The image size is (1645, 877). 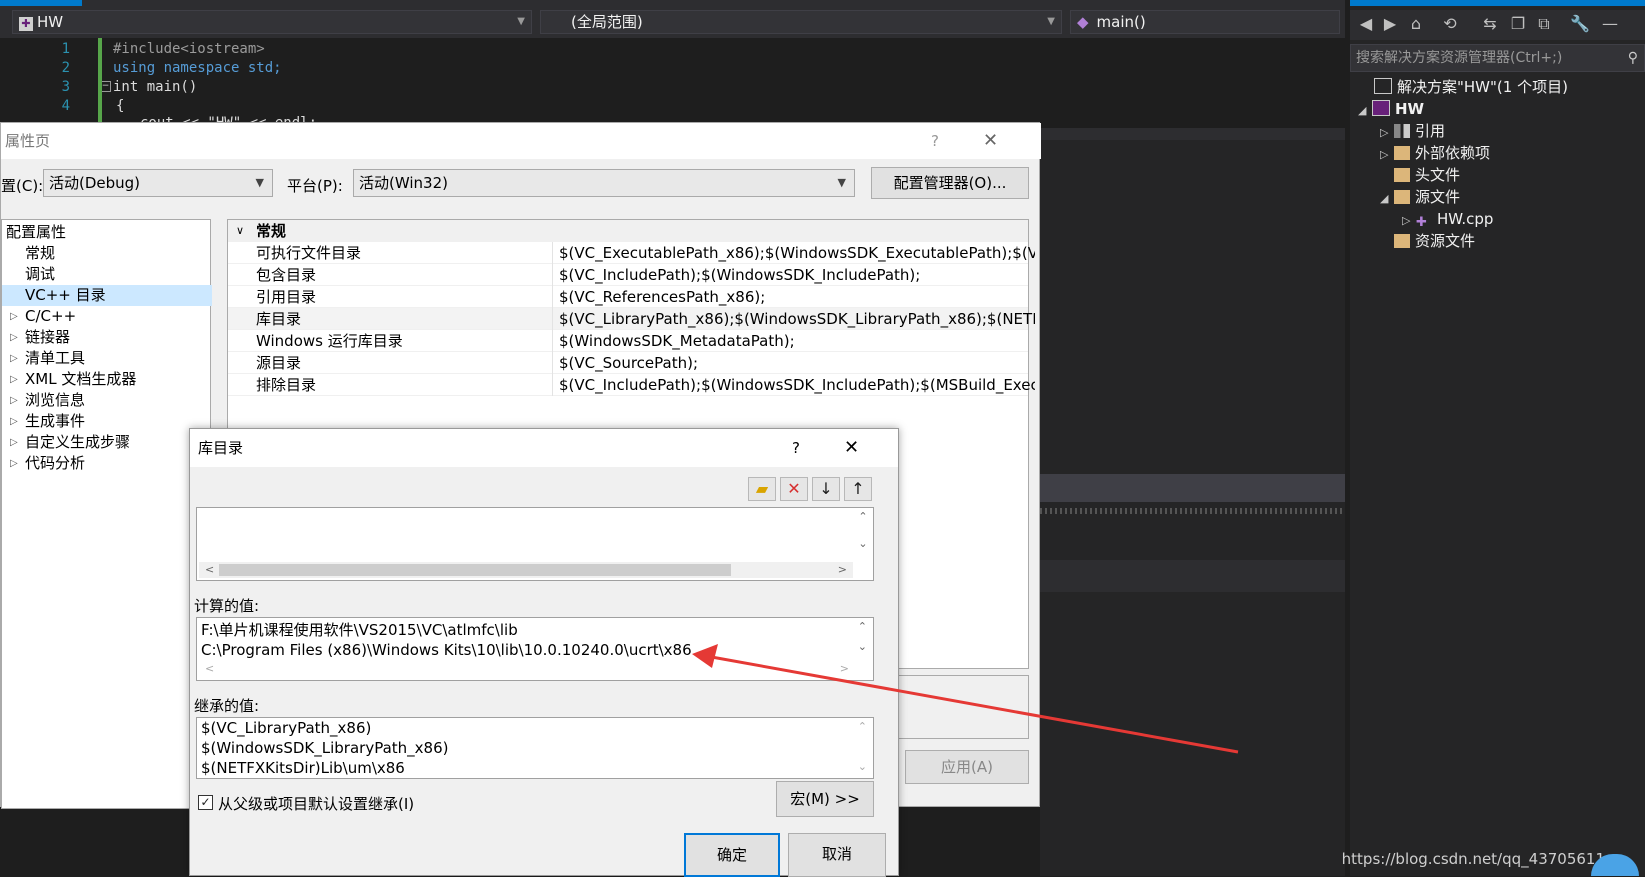 What do you see at coordinates (1473, 859) in the screenshot?
I see `watermark-text: https://blog.csdn.net/qq_43705611` at bounding box center [1473, 859].